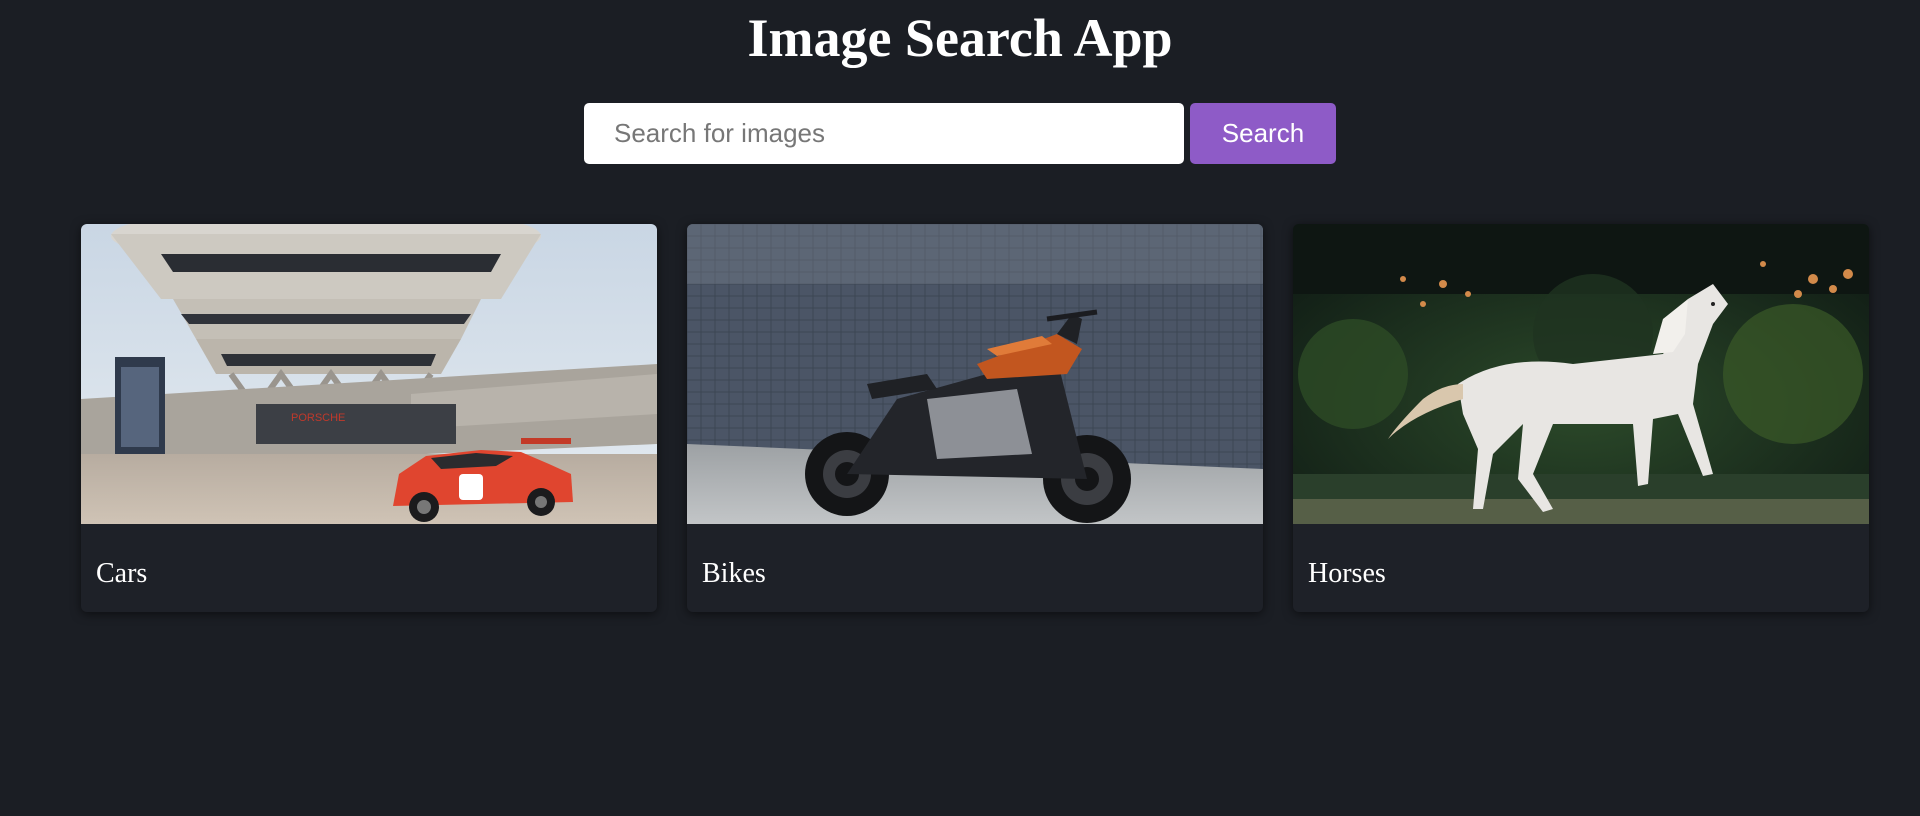 Image resolution: width=1920 pixels, height=816 pixels. I want to click on result-label: Horses, so click(1347, 573).